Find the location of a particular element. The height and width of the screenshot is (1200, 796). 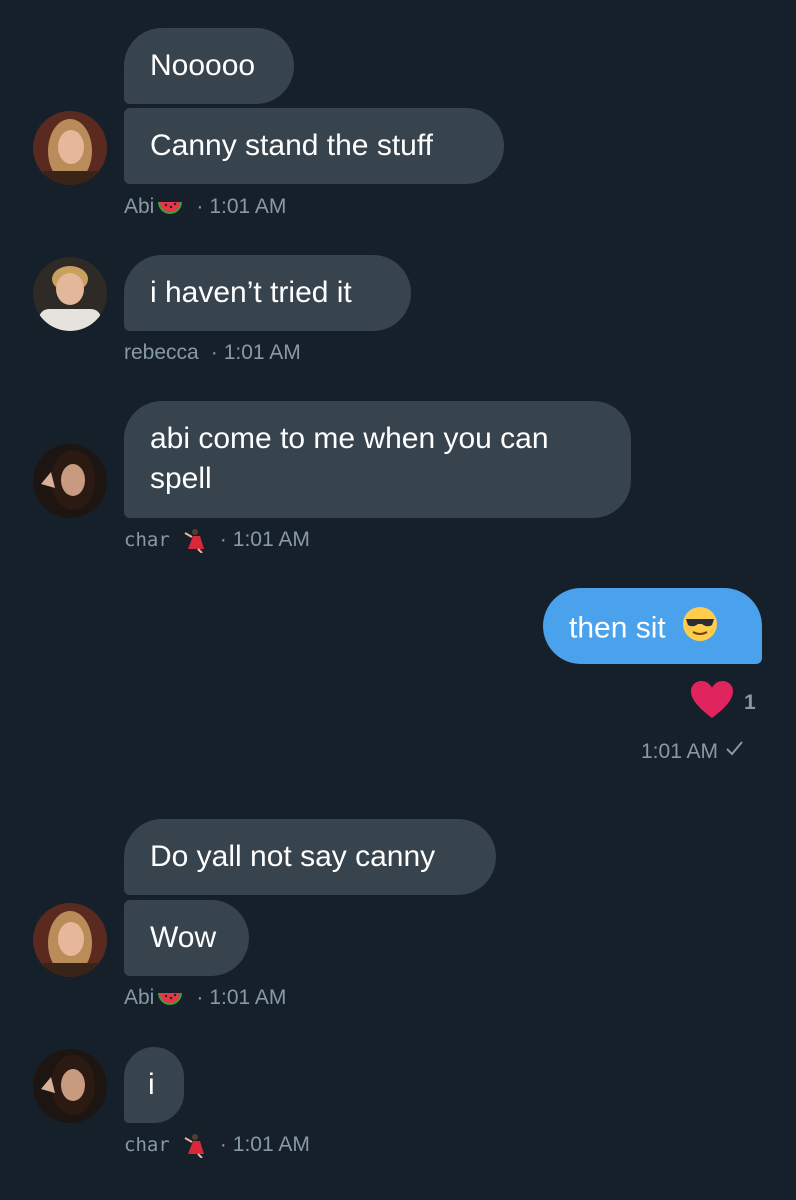

message-text-line: abi come to me when you can is located at coordinates (349, 438).